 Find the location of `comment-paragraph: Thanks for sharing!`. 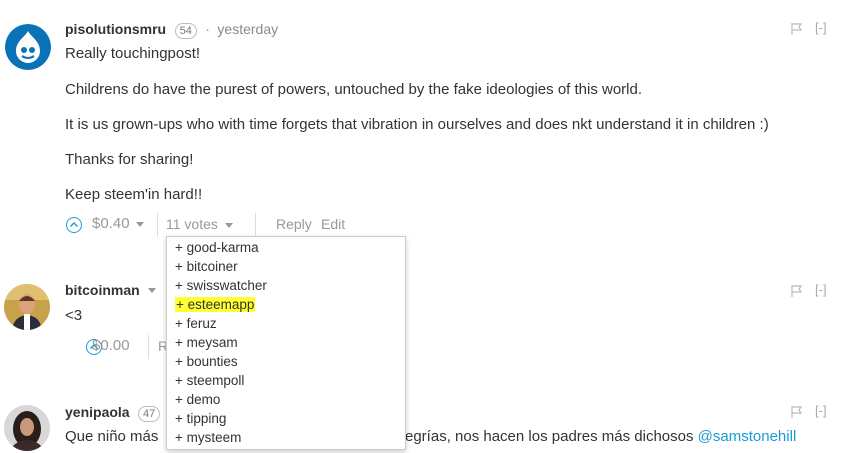

comment-paragraph: Thanks for sharing! is located at coordinates (129, 159).